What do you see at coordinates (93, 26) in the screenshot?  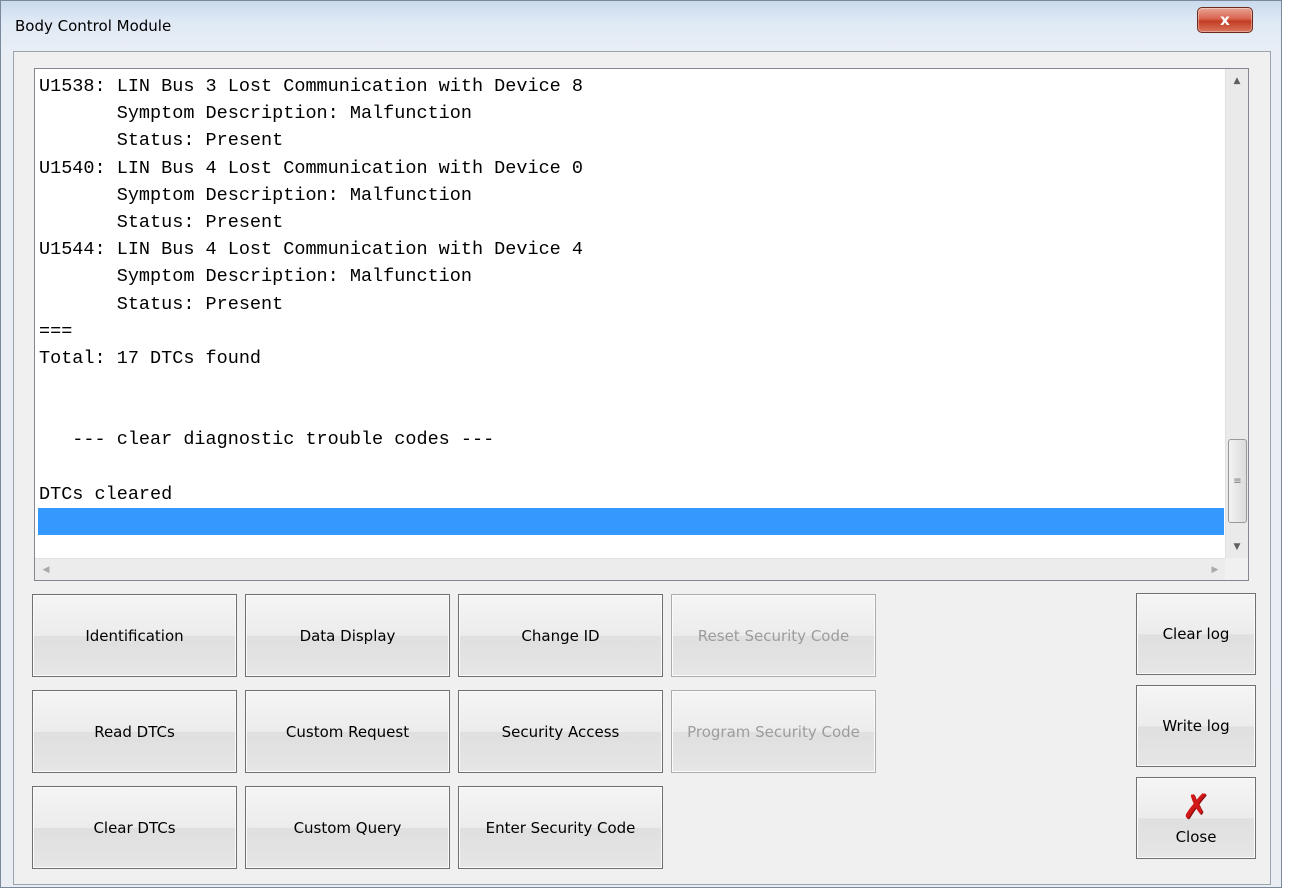 I see `window-title: Body Control Module` at bounding box center [93, 26].